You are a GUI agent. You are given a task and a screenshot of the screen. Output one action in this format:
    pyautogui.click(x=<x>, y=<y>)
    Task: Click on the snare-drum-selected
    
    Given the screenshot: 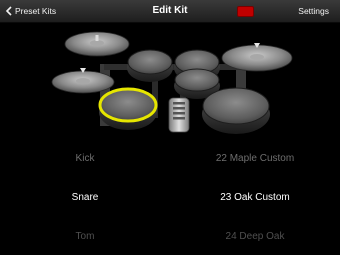 What is the action you would take?
    pyautogui.click(x=128, y=108)
    